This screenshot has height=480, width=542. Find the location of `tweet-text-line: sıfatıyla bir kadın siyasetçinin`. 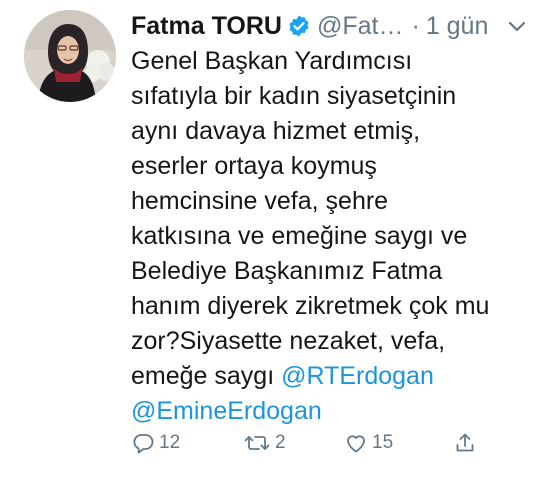

tweet-text-line: sıfatıyla bir kadın siyasetçinin is located at coordinates (294, 96).